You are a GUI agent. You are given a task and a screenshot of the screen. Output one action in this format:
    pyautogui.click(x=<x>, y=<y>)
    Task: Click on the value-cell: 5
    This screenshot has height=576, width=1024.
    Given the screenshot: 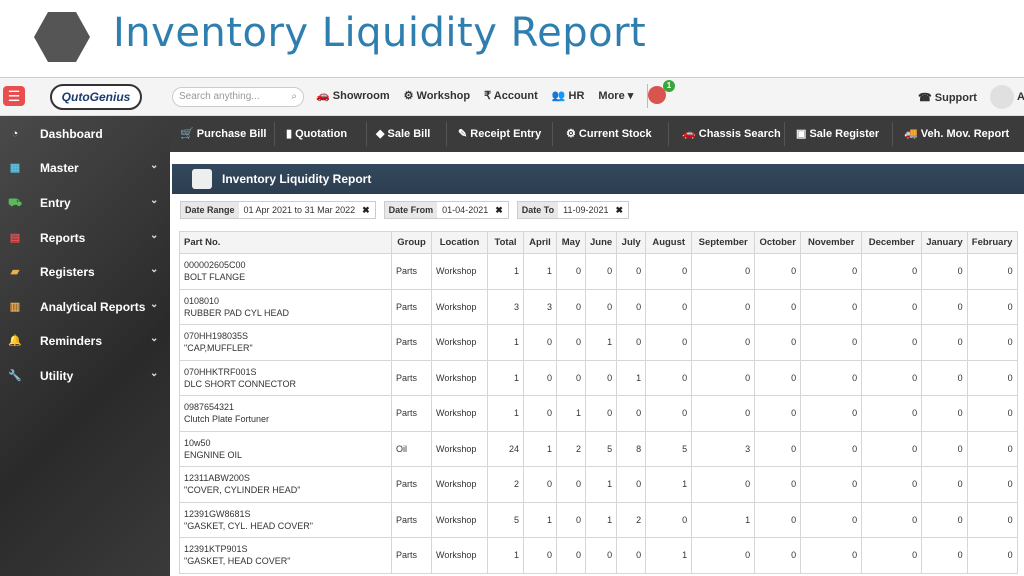 What is the action you would take?
    pyautogui.click(x=601, y=448)
    